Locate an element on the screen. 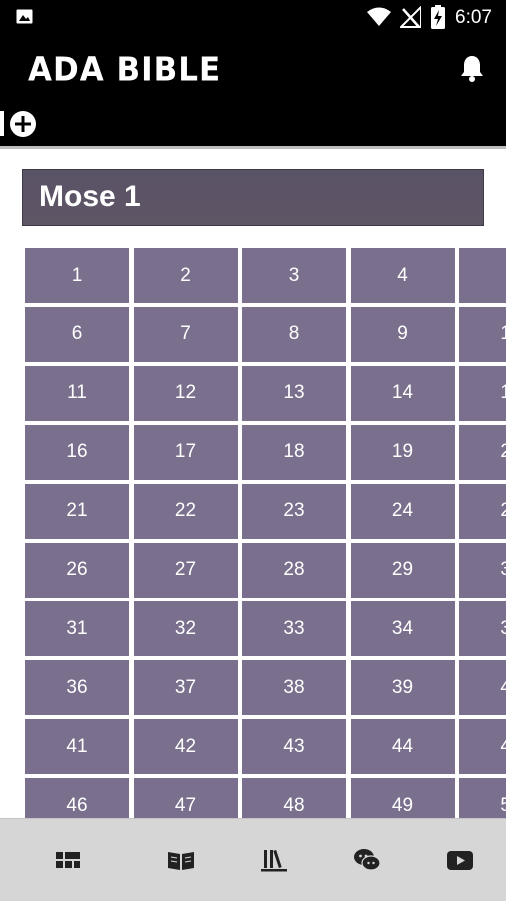 The image size is (506, 901). chat-icon is located at coordinates (367, 860).